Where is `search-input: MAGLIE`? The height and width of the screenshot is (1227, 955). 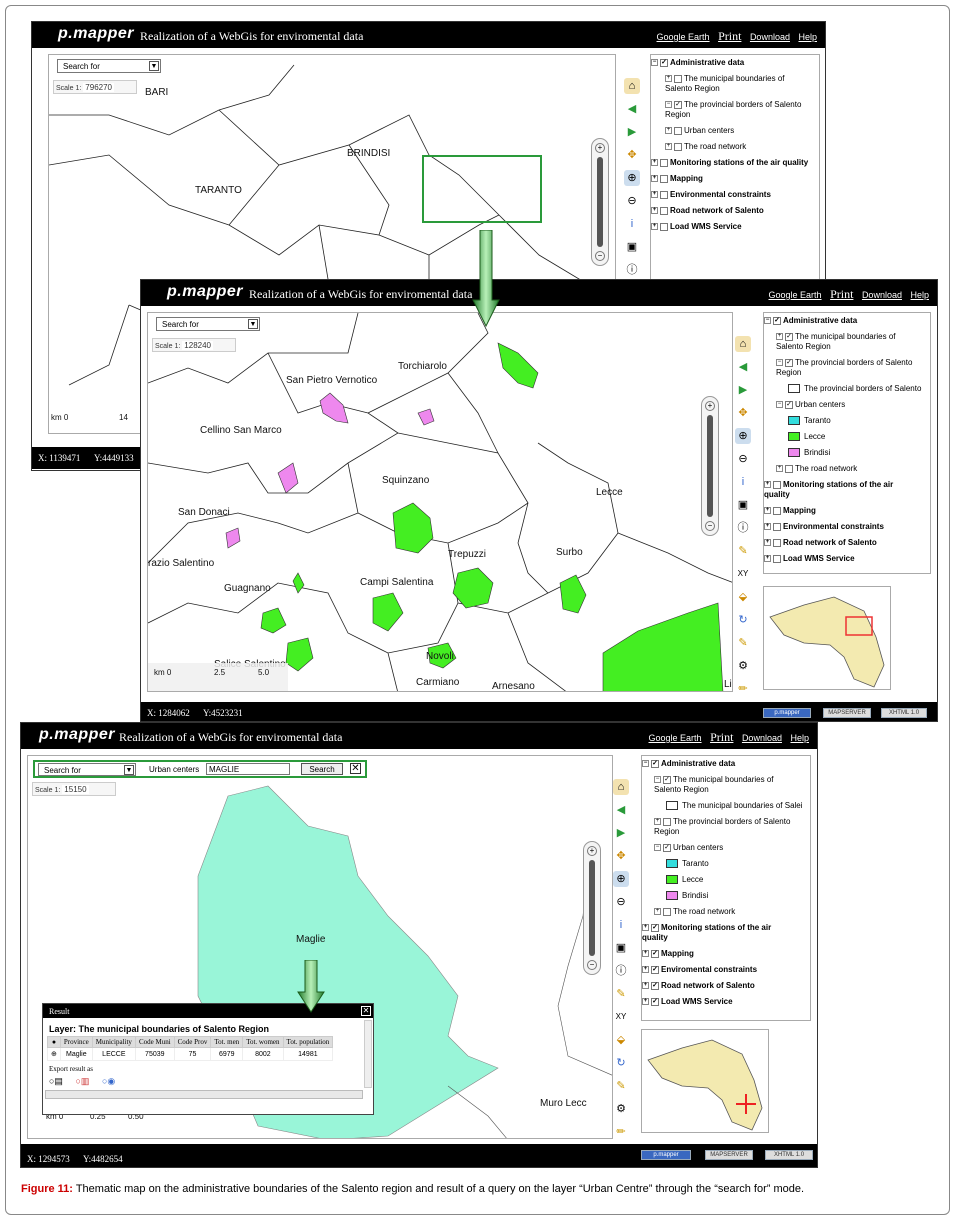
search-input: MAGLIE is located at coordinates (248, 769).